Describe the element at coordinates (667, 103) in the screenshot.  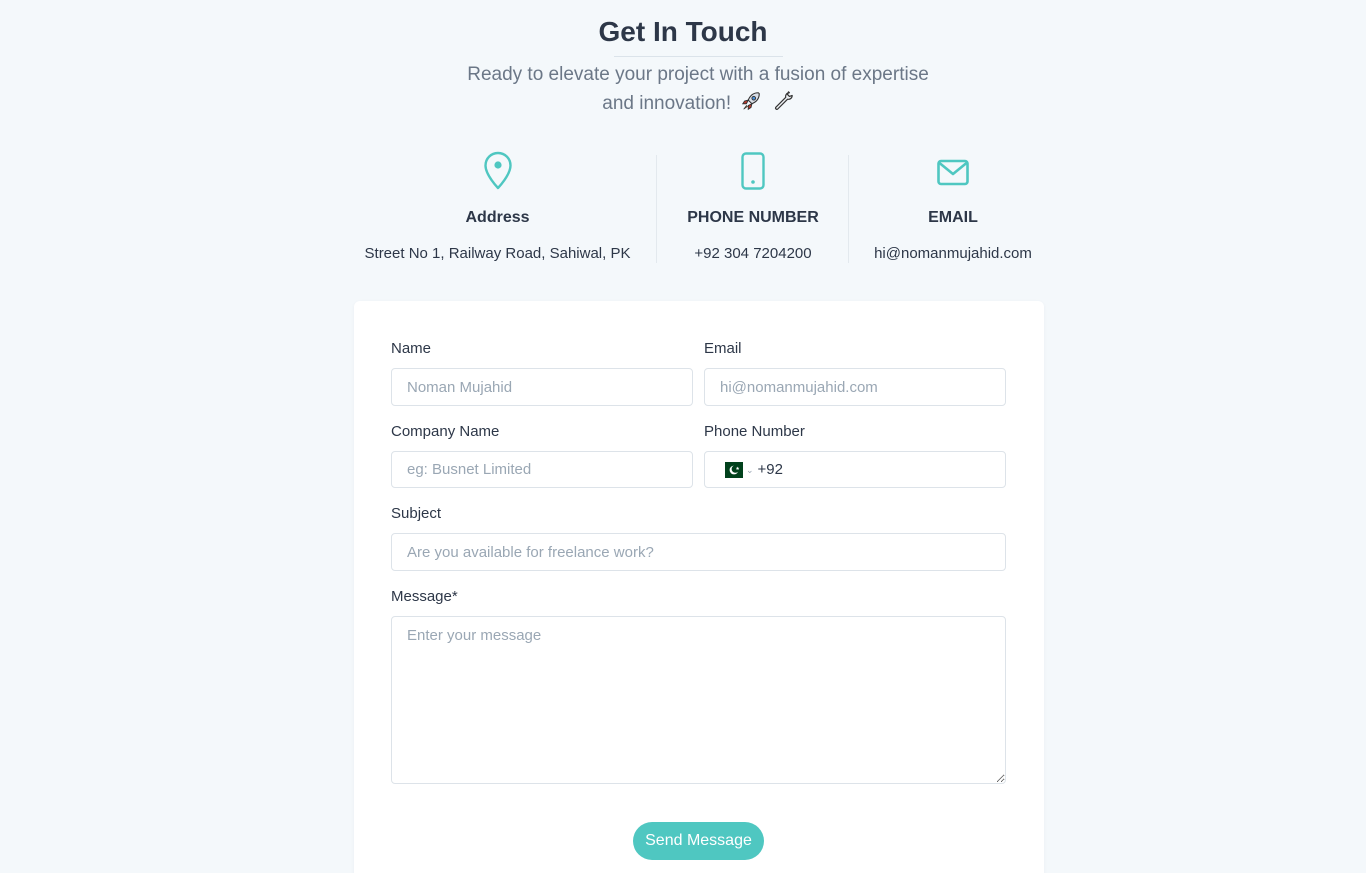
I see `subtitle-line-2: and innovation!` at that location.